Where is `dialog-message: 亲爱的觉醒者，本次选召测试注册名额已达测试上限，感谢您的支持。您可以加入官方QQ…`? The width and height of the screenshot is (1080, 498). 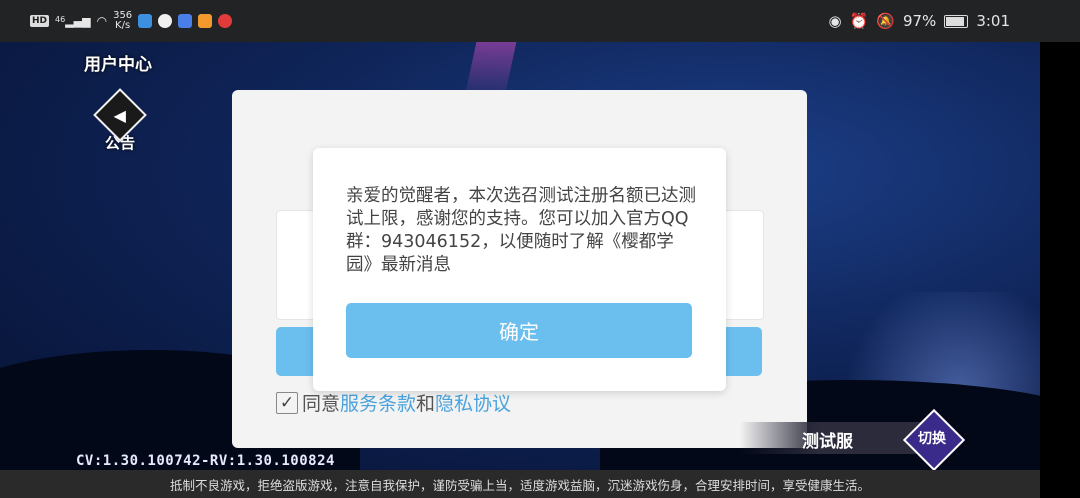 dialog-message: 亲爱的觉醒者，本次选召测试注册名额已达测试上限，感谢您的支持。您可以加入官方QQ… is located at coordinates (521, 230).